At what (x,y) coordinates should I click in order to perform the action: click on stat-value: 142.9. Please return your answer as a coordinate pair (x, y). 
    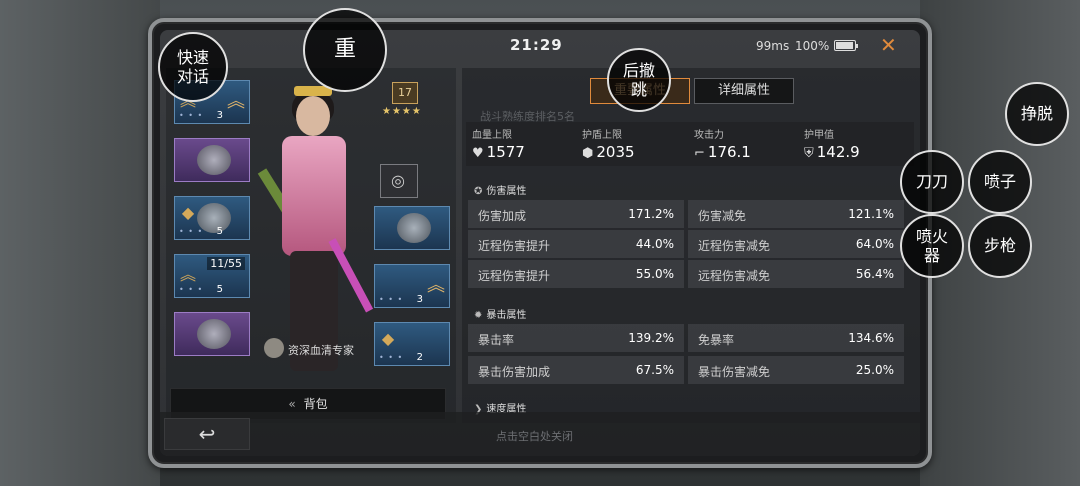
    Looking at the image, I should click on (838, 152).